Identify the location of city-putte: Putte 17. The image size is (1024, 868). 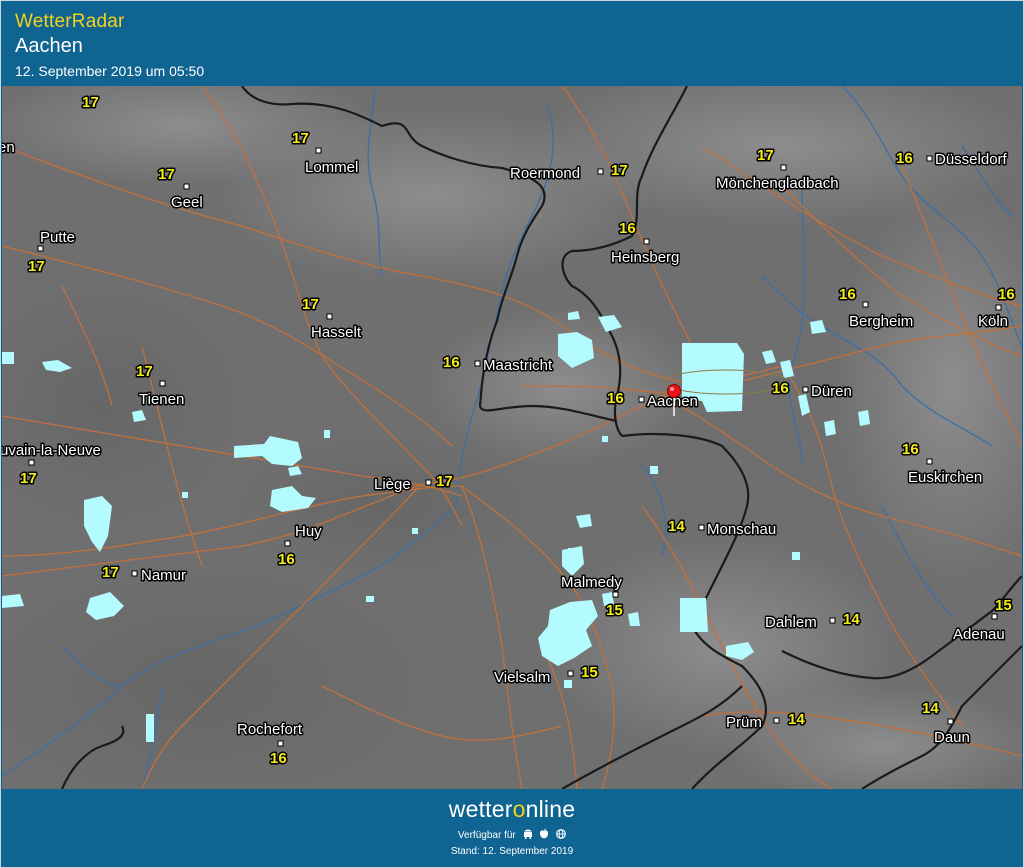
(52, 252).